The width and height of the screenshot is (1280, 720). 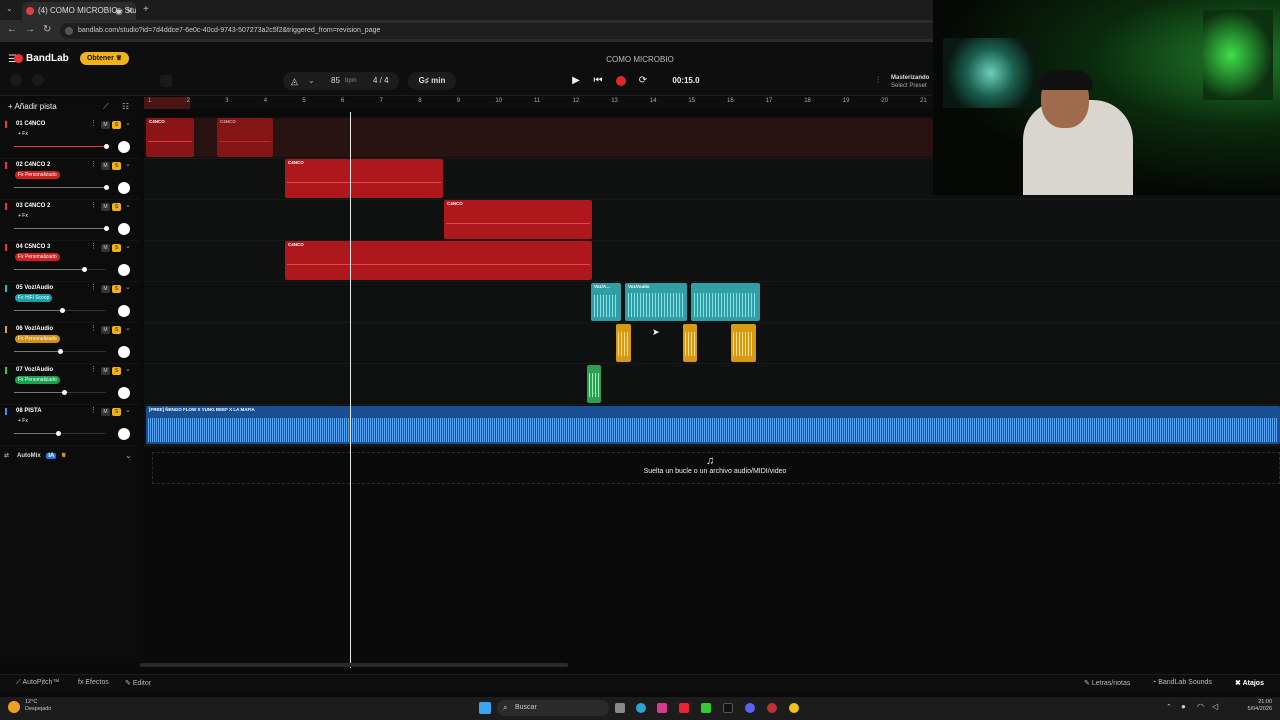 I want to click on forward-icon: →, so click(x=30, y=29).